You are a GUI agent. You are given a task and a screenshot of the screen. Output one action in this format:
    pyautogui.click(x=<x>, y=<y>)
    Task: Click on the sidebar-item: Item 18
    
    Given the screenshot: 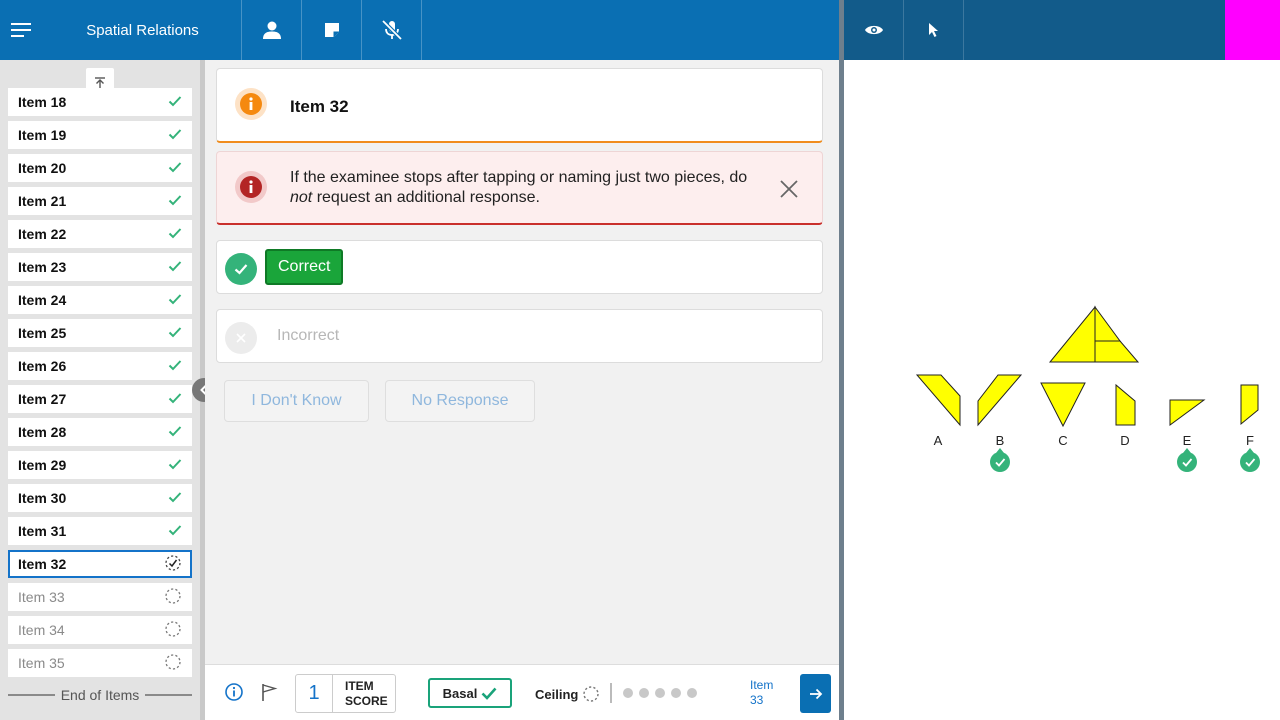 What is the action you would take?
    pyautogui.click(x=100, y=102)
    